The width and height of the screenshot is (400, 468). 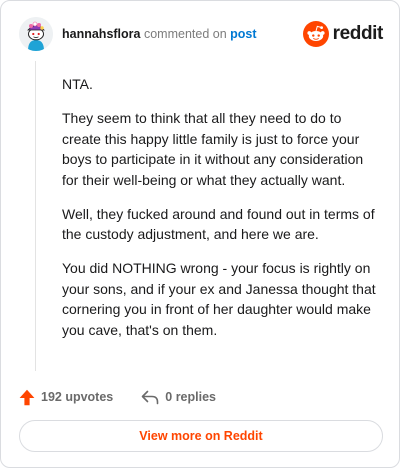 I want to click on reddit-wordmark: reddit, so click(x=358, y=33).